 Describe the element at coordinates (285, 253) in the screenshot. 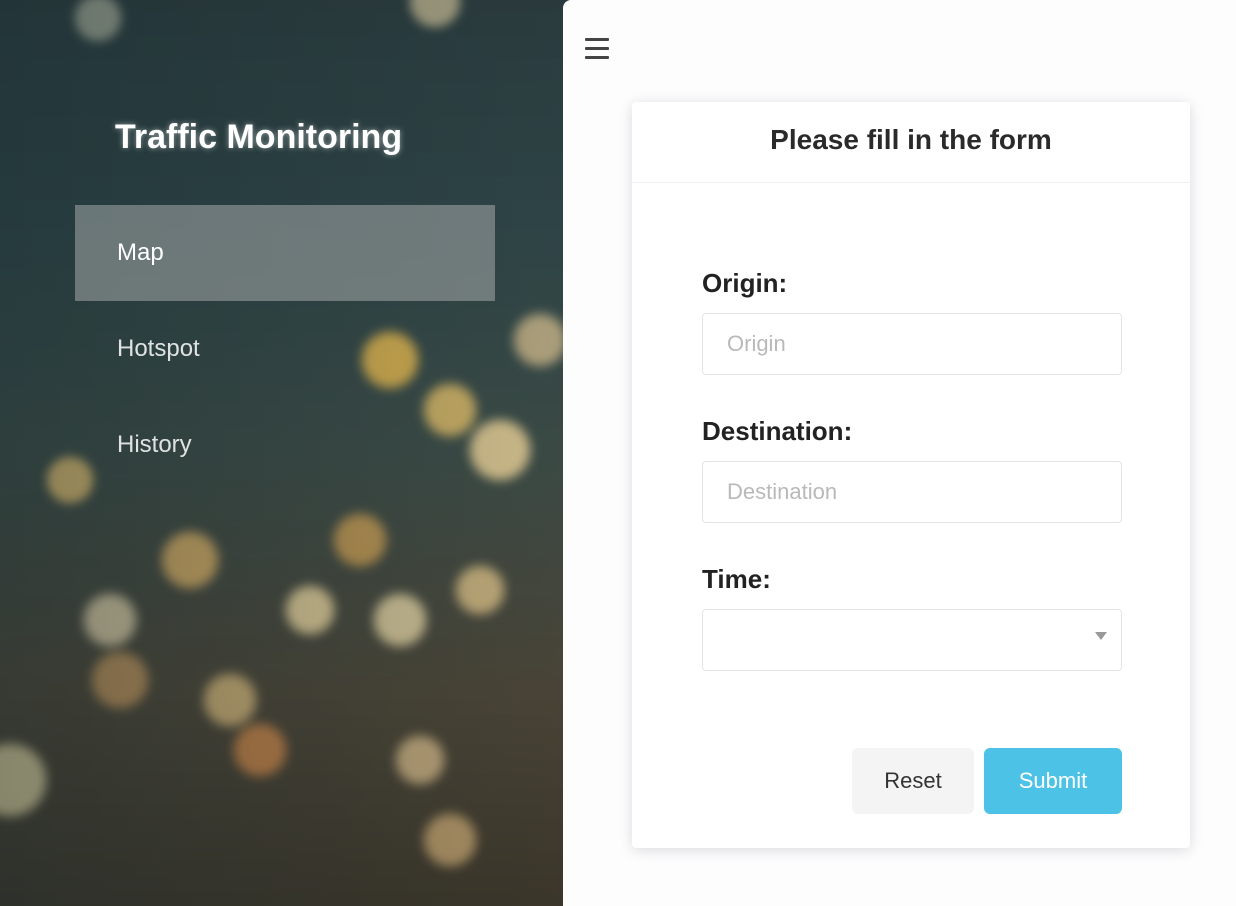

I see `sidebar-item-map: Map` at that location.